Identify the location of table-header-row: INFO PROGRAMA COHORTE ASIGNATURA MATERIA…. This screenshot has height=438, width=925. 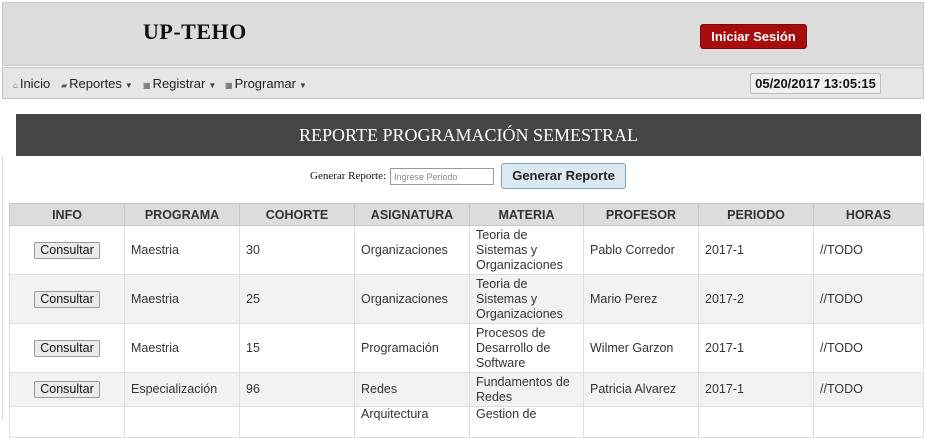
(466, 214).